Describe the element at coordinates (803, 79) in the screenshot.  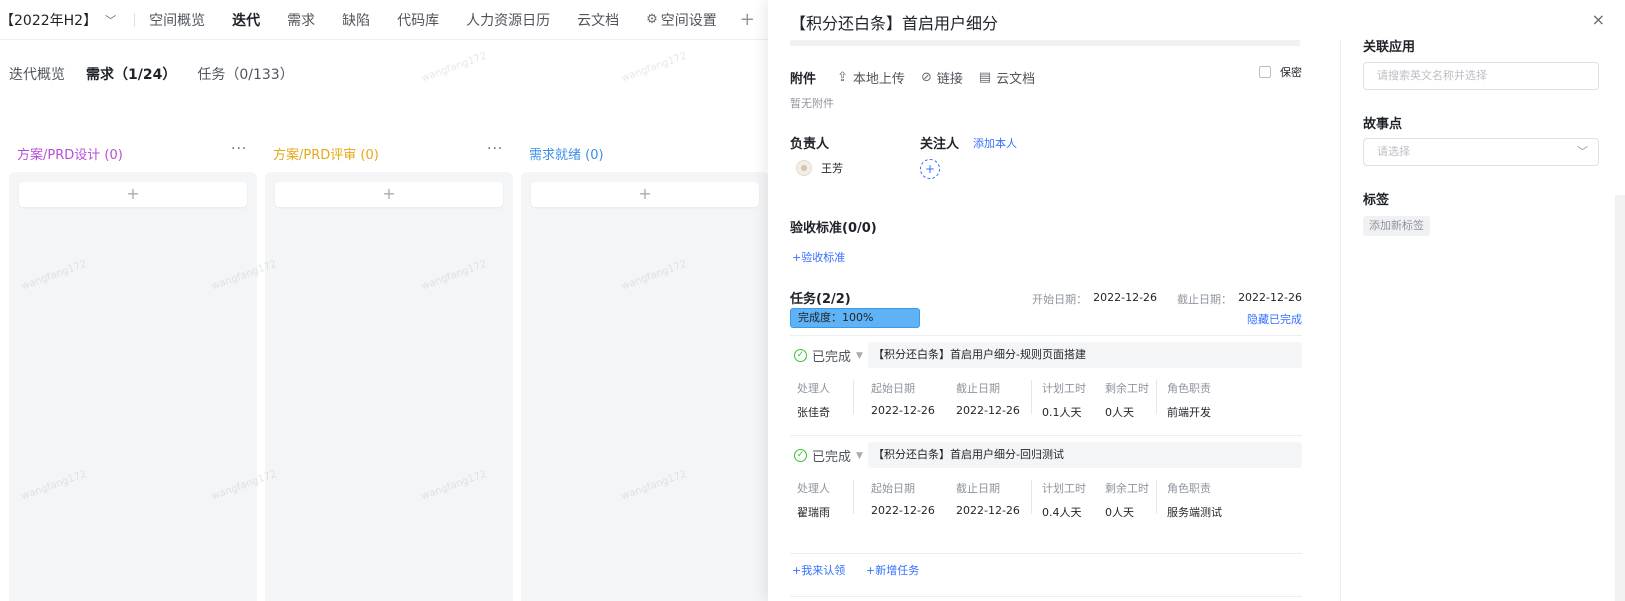
I see `attachments-label: 附件` at that location.